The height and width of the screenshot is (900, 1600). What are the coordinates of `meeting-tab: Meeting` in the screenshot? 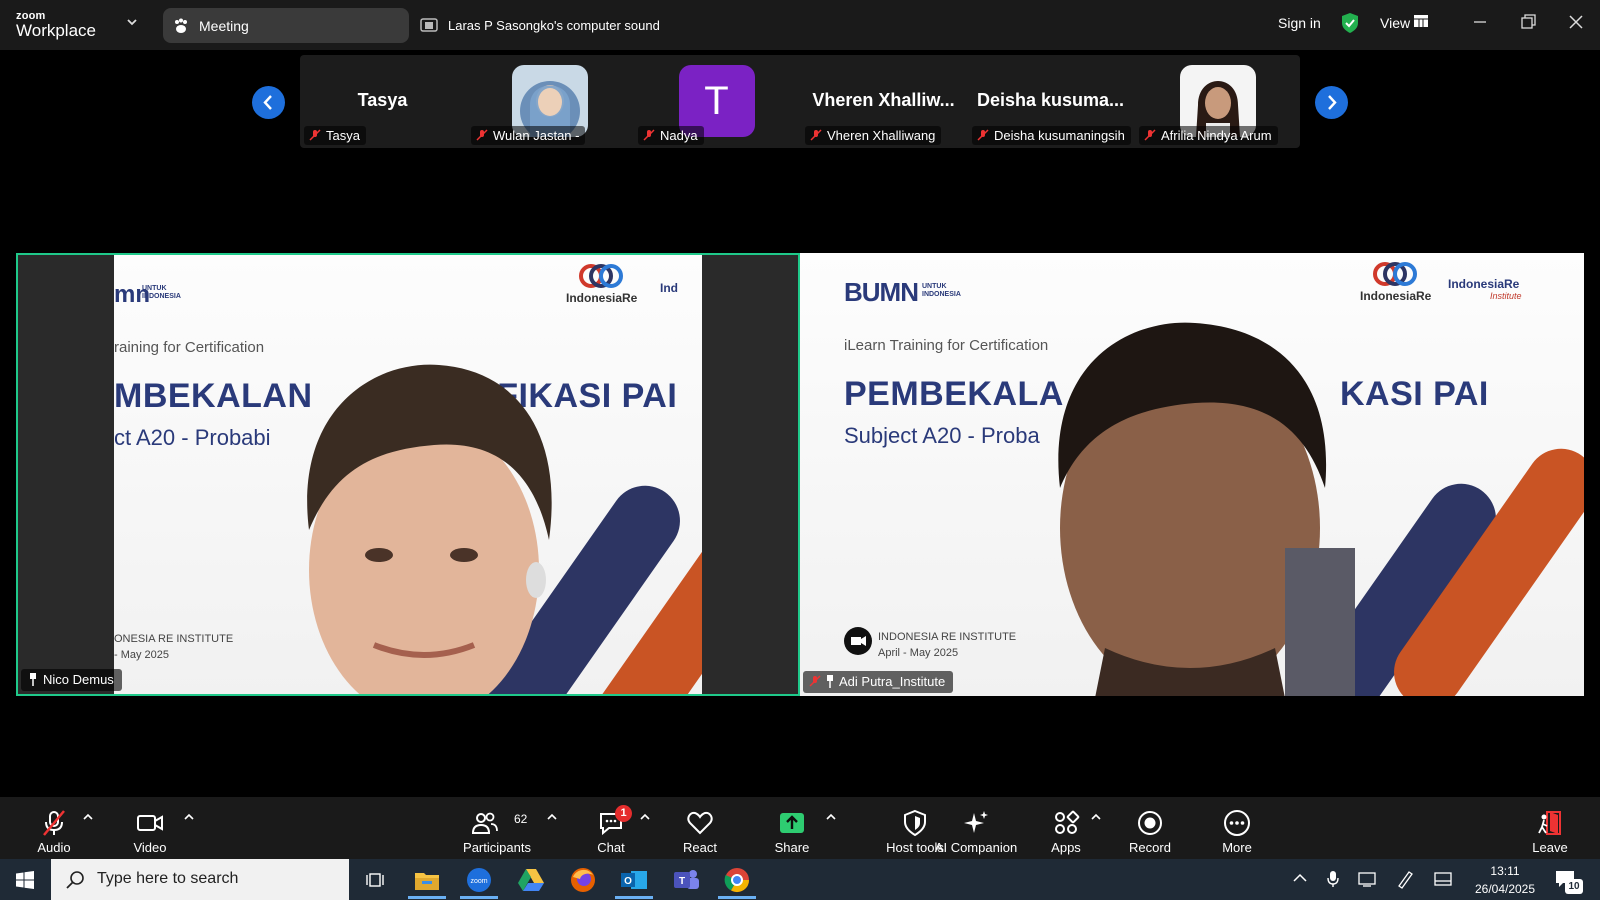 It's located at (286, 25).